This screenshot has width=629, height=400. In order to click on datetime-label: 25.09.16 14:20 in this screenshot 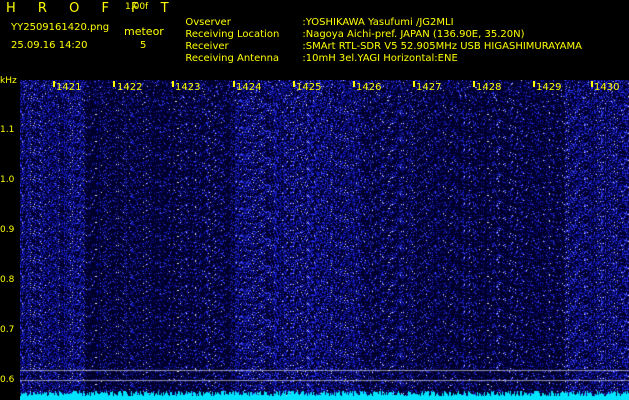, I will do `click(49, 45)`.